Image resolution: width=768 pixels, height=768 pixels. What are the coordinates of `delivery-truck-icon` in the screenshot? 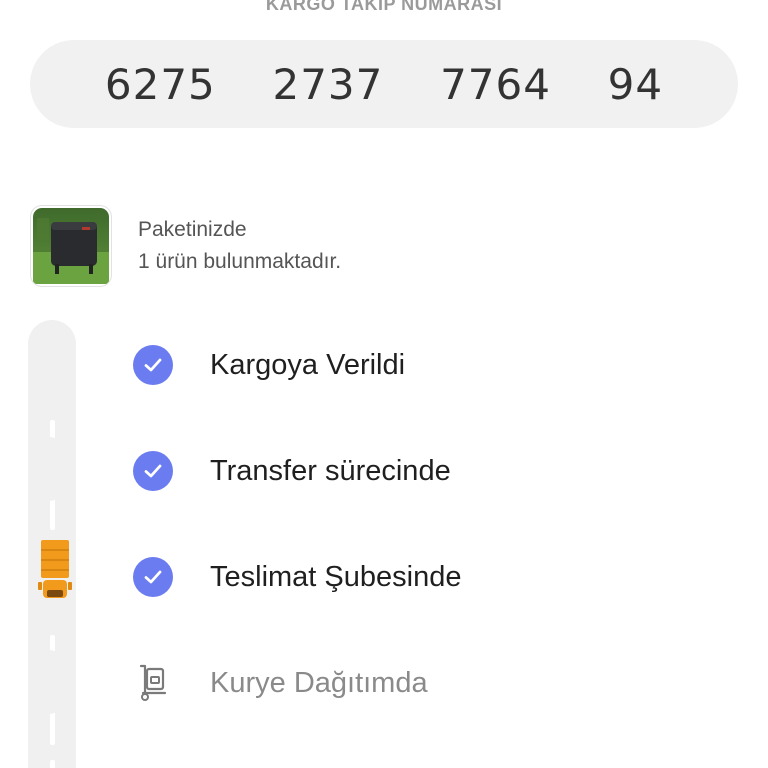 It's located at (55, 569).